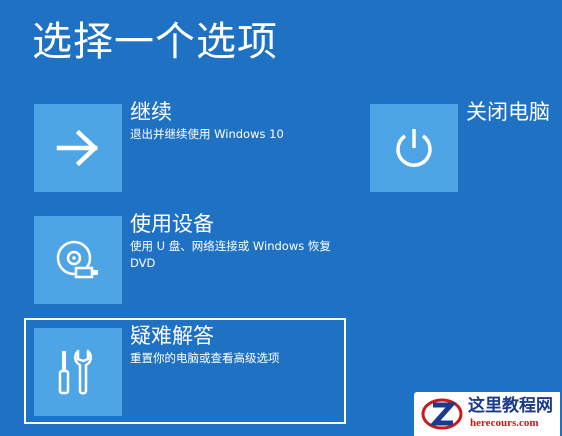  Describe the element at coordinates (172, 224) in the screenshot. I see `use-device-title: 使用设备` at that location.